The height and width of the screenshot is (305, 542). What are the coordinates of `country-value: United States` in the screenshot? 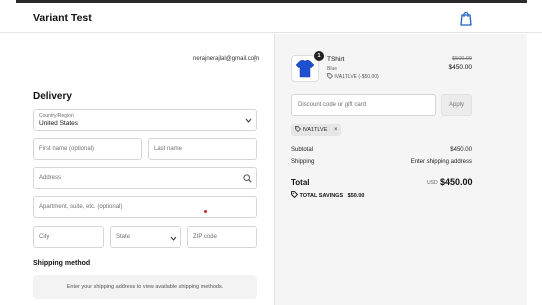 It's located at (59, 123).